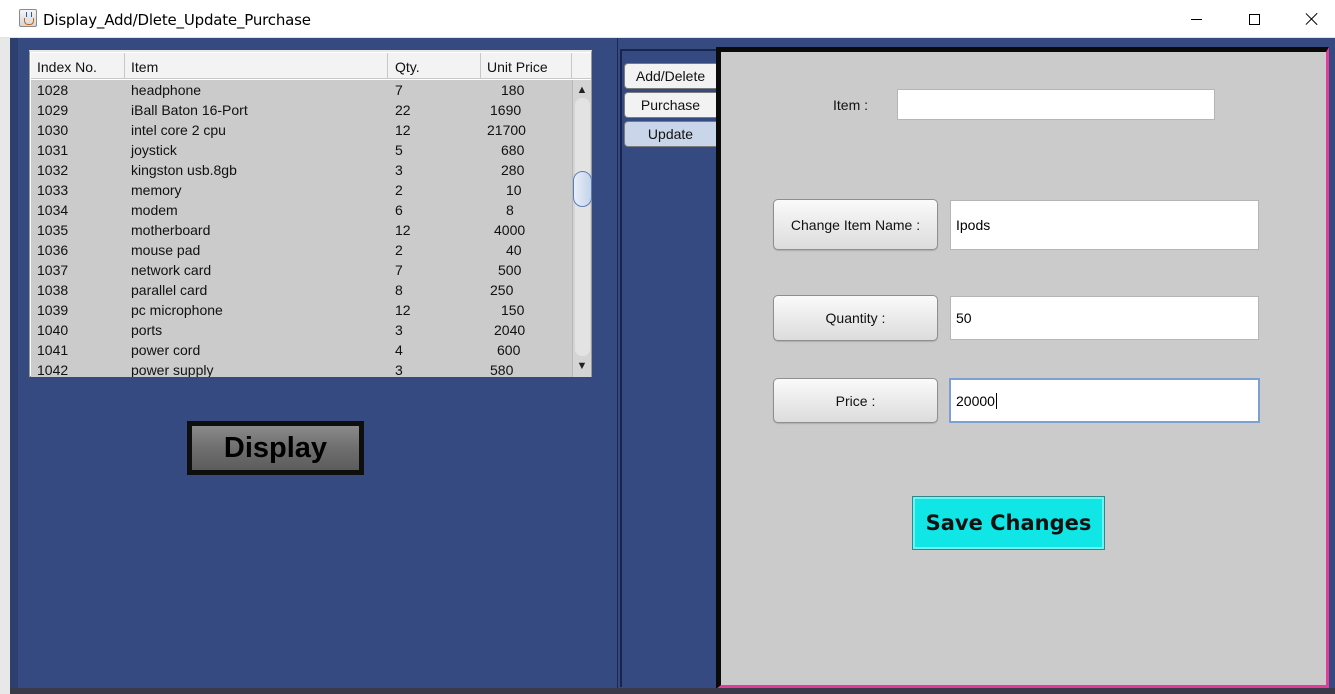  What do you see at coordinates (301, 230) in the screenshot?
I see `table-row: 1035 motherboard 12 4000` at bounding box center [301, 230].